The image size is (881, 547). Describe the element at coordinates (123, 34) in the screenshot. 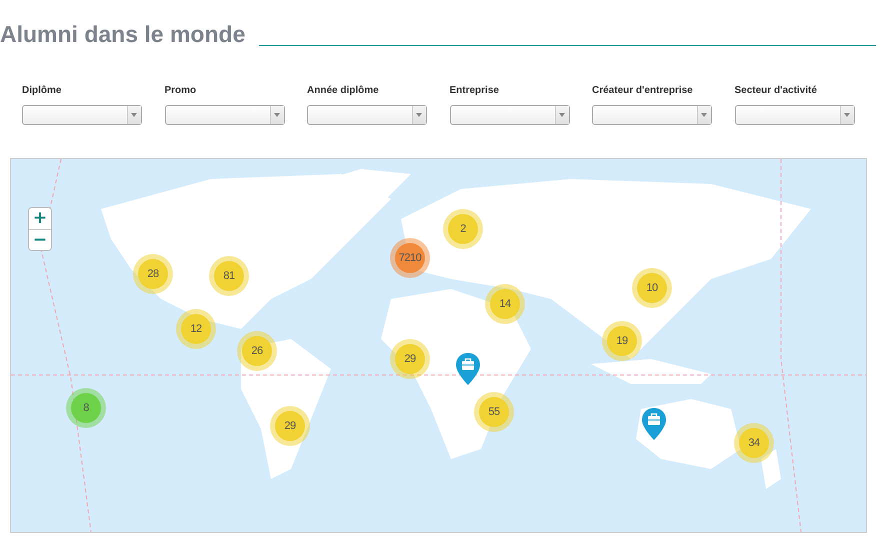

I see `page-title: Alumni dans le monde` at that location.